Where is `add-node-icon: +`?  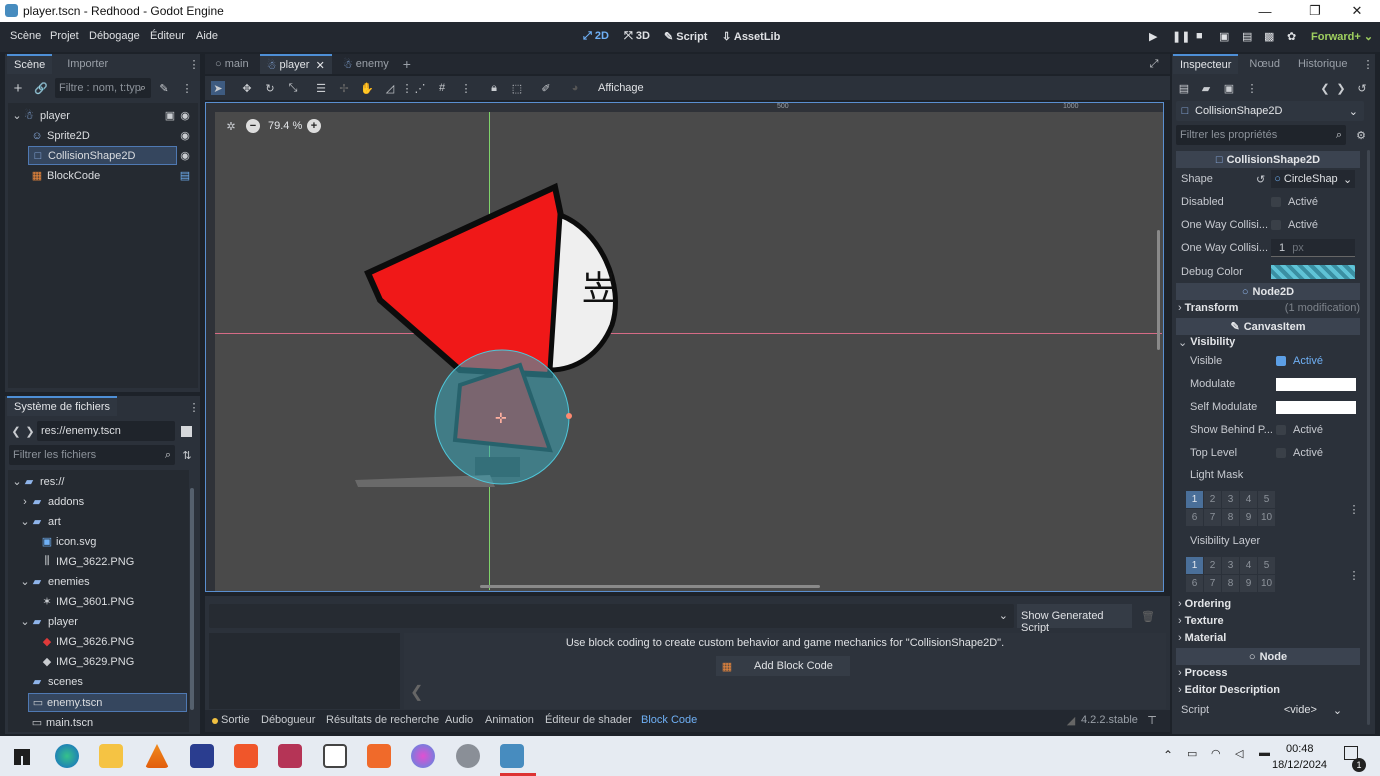
add-node-icon: + is located at coordinates (18, 88).